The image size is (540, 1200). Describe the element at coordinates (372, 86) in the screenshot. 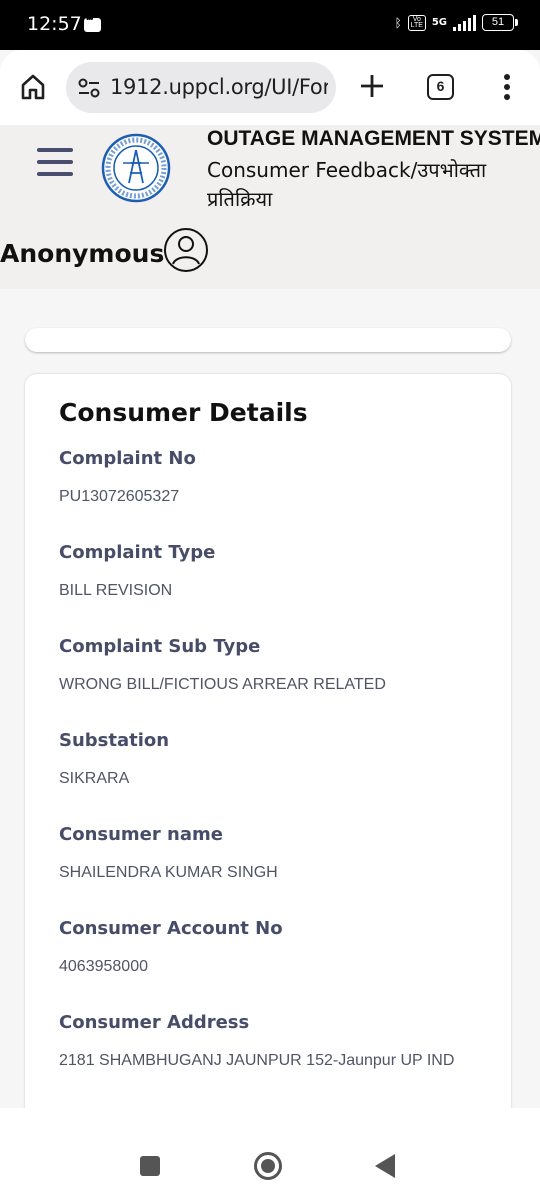

I see `plus-icon` at that location.